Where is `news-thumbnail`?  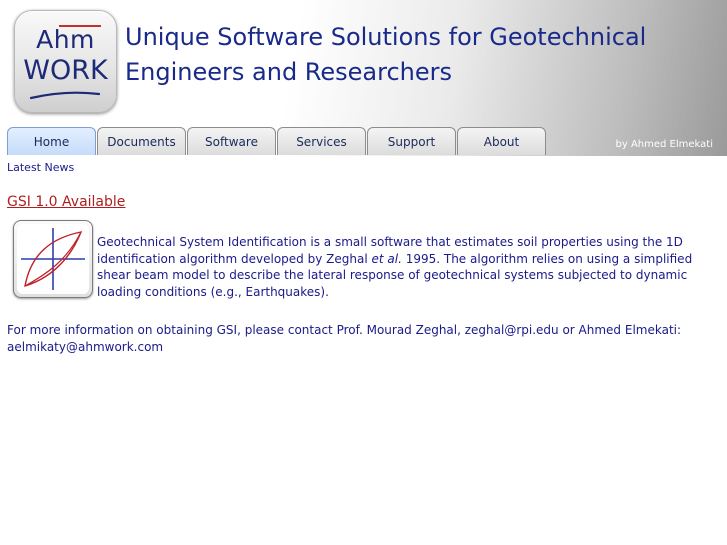 news-thumbnail is located at coordinates (53, 259).